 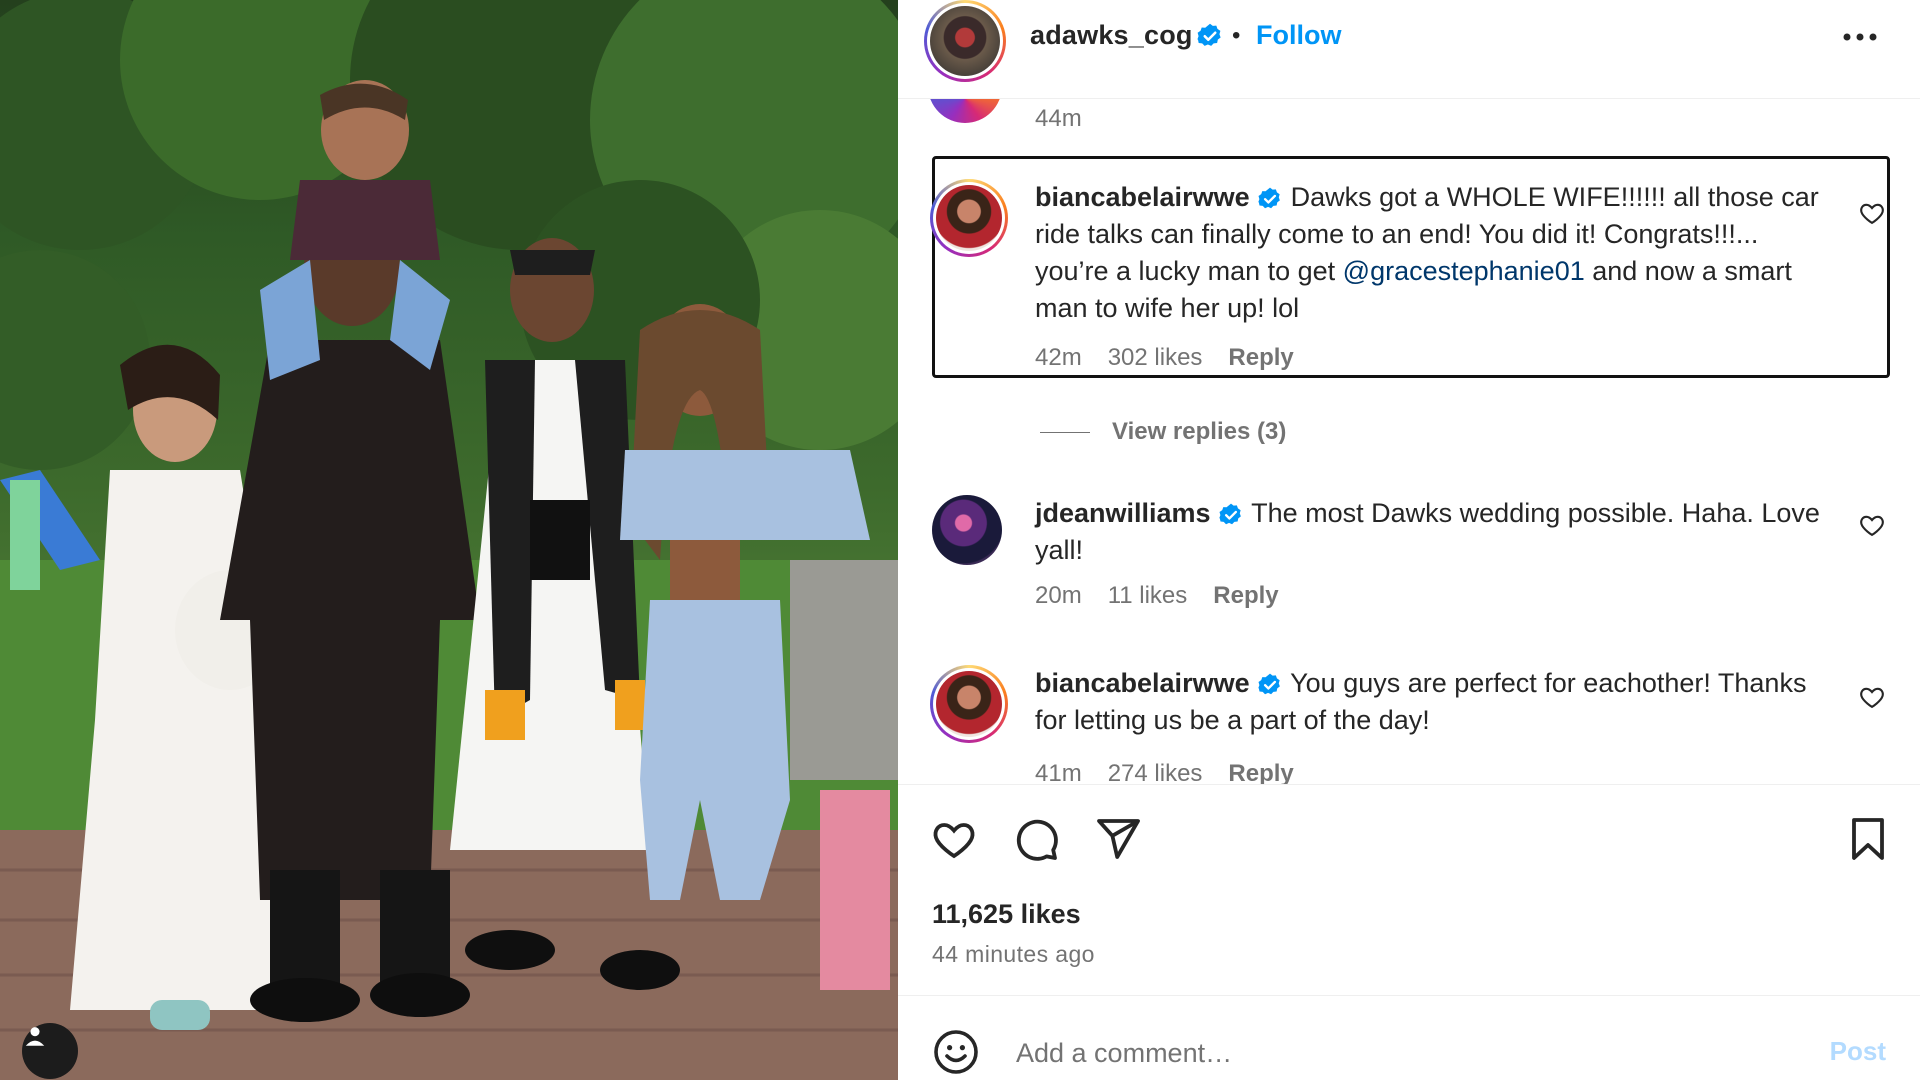 I want to click on caption-timestamp: 44m, so click(x=1058, y=118).